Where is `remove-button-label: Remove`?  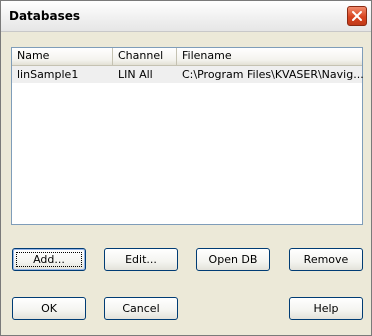 remove-button-label: Remove is located at coordinates (326, 259).